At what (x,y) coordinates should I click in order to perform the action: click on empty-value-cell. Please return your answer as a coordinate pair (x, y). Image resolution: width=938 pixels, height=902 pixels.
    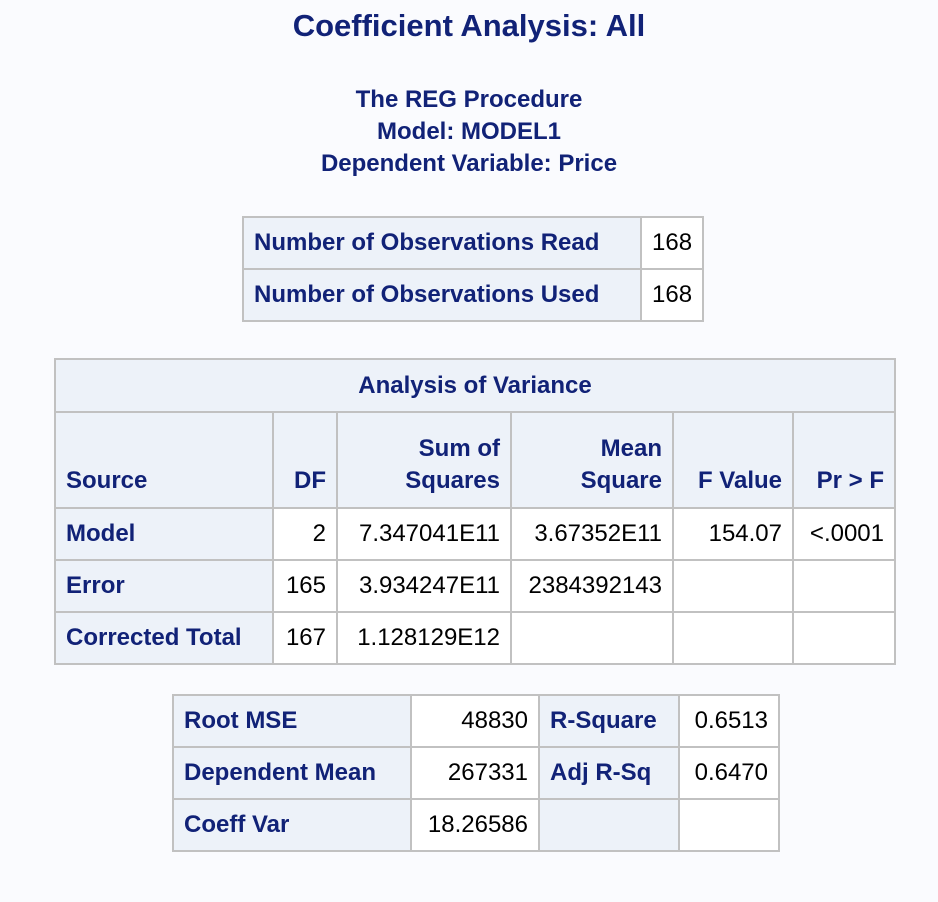
    Looking at the image, I should click on (729, 825).